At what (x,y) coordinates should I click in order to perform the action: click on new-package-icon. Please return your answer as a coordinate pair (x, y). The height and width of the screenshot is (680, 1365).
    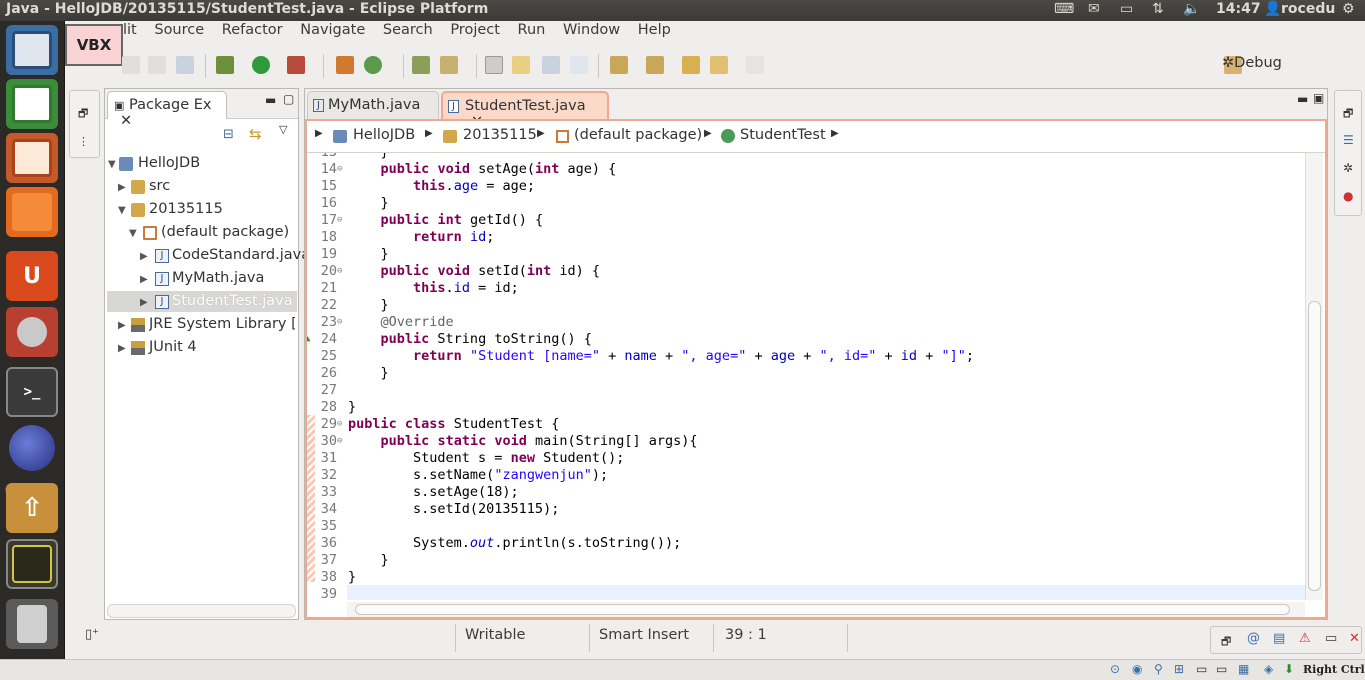
    Looking at the image, I should click on (345, 65).